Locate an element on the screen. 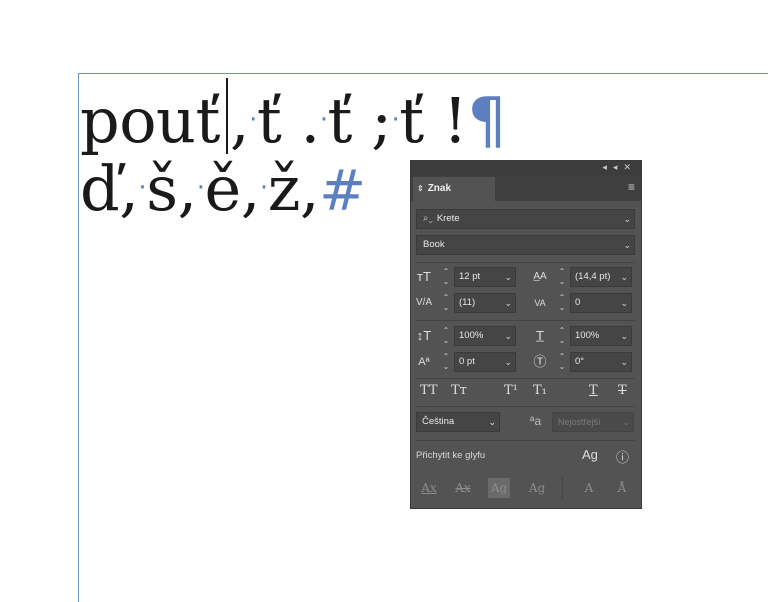 This screenshot has height=602, width=768. tab-collapse-arrows-icon: ⇕ is located at coordinates (420, 188).